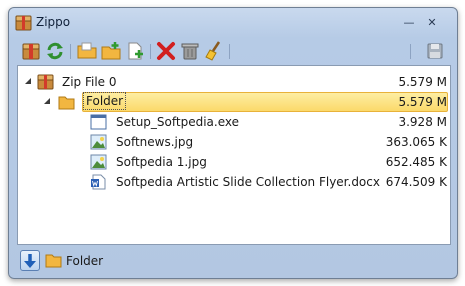  What do you see at coordinates (53, 22) in the screenshot?
I see `window-title: Zippo` at bounding box center [53, 22].